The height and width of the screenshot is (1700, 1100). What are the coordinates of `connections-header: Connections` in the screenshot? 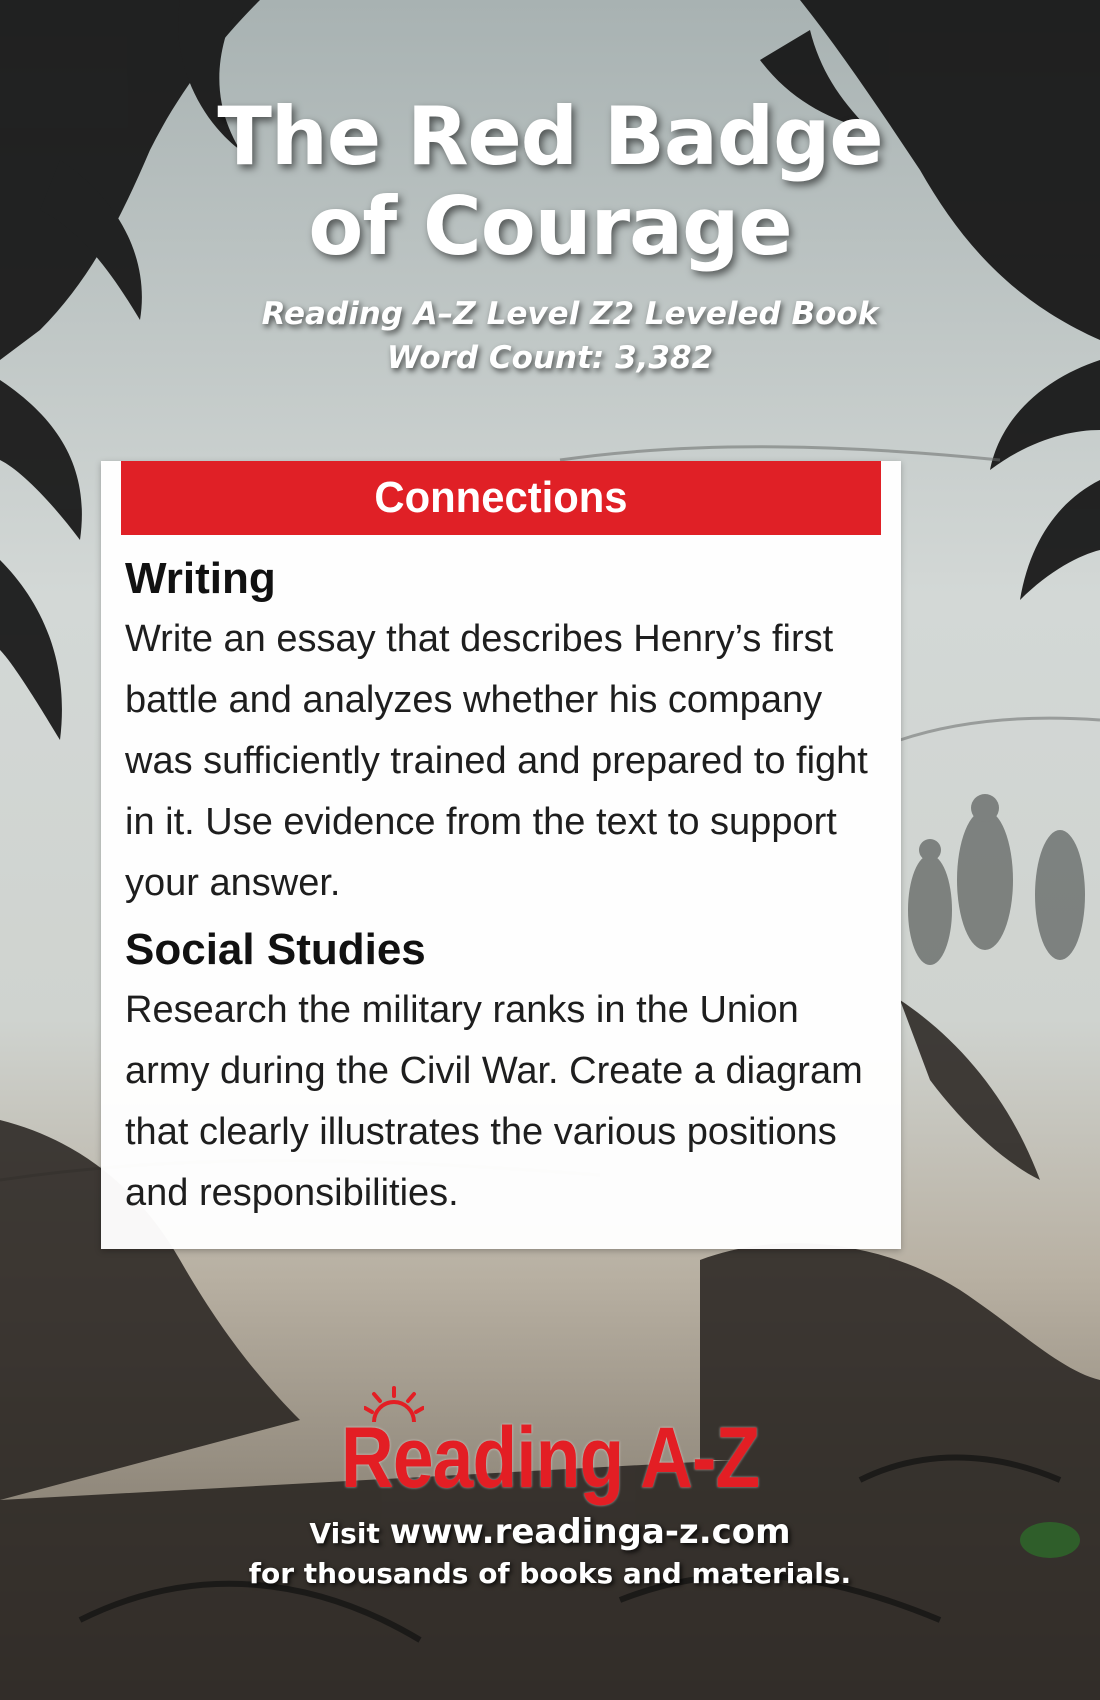 It's located at (501, 498).